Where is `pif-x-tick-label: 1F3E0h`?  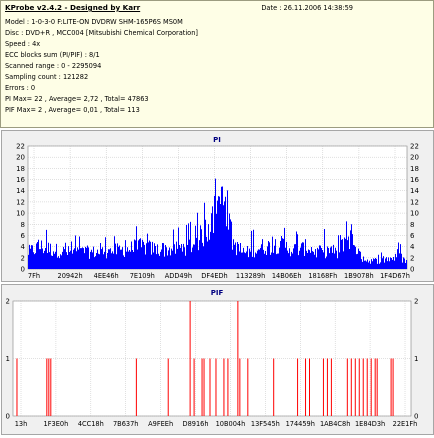 pif-x-tick-label: 1F3E0h is located at coordinates (56, 424).